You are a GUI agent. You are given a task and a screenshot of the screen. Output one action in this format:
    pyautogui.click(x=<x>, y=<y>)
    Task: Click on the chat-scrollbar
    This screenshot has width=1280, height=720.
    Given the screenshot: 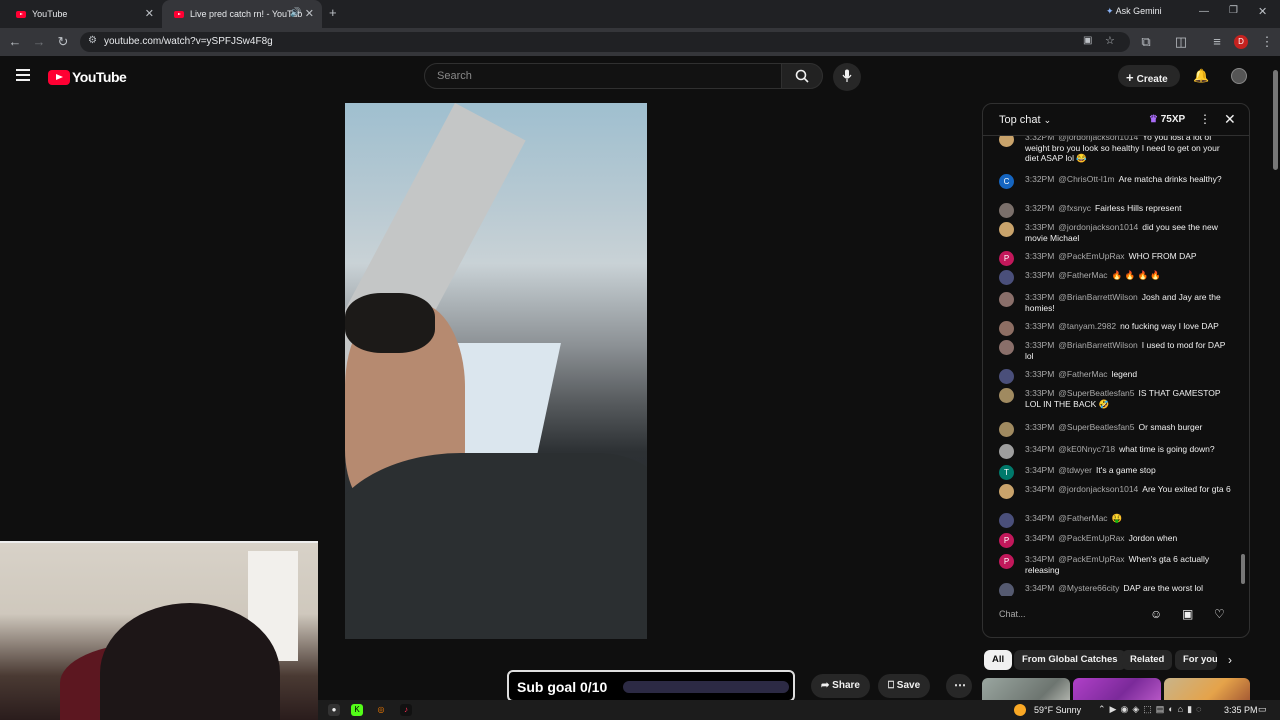 What is the action you would take?
    pyautogui.click(x=1243, y=569)
    